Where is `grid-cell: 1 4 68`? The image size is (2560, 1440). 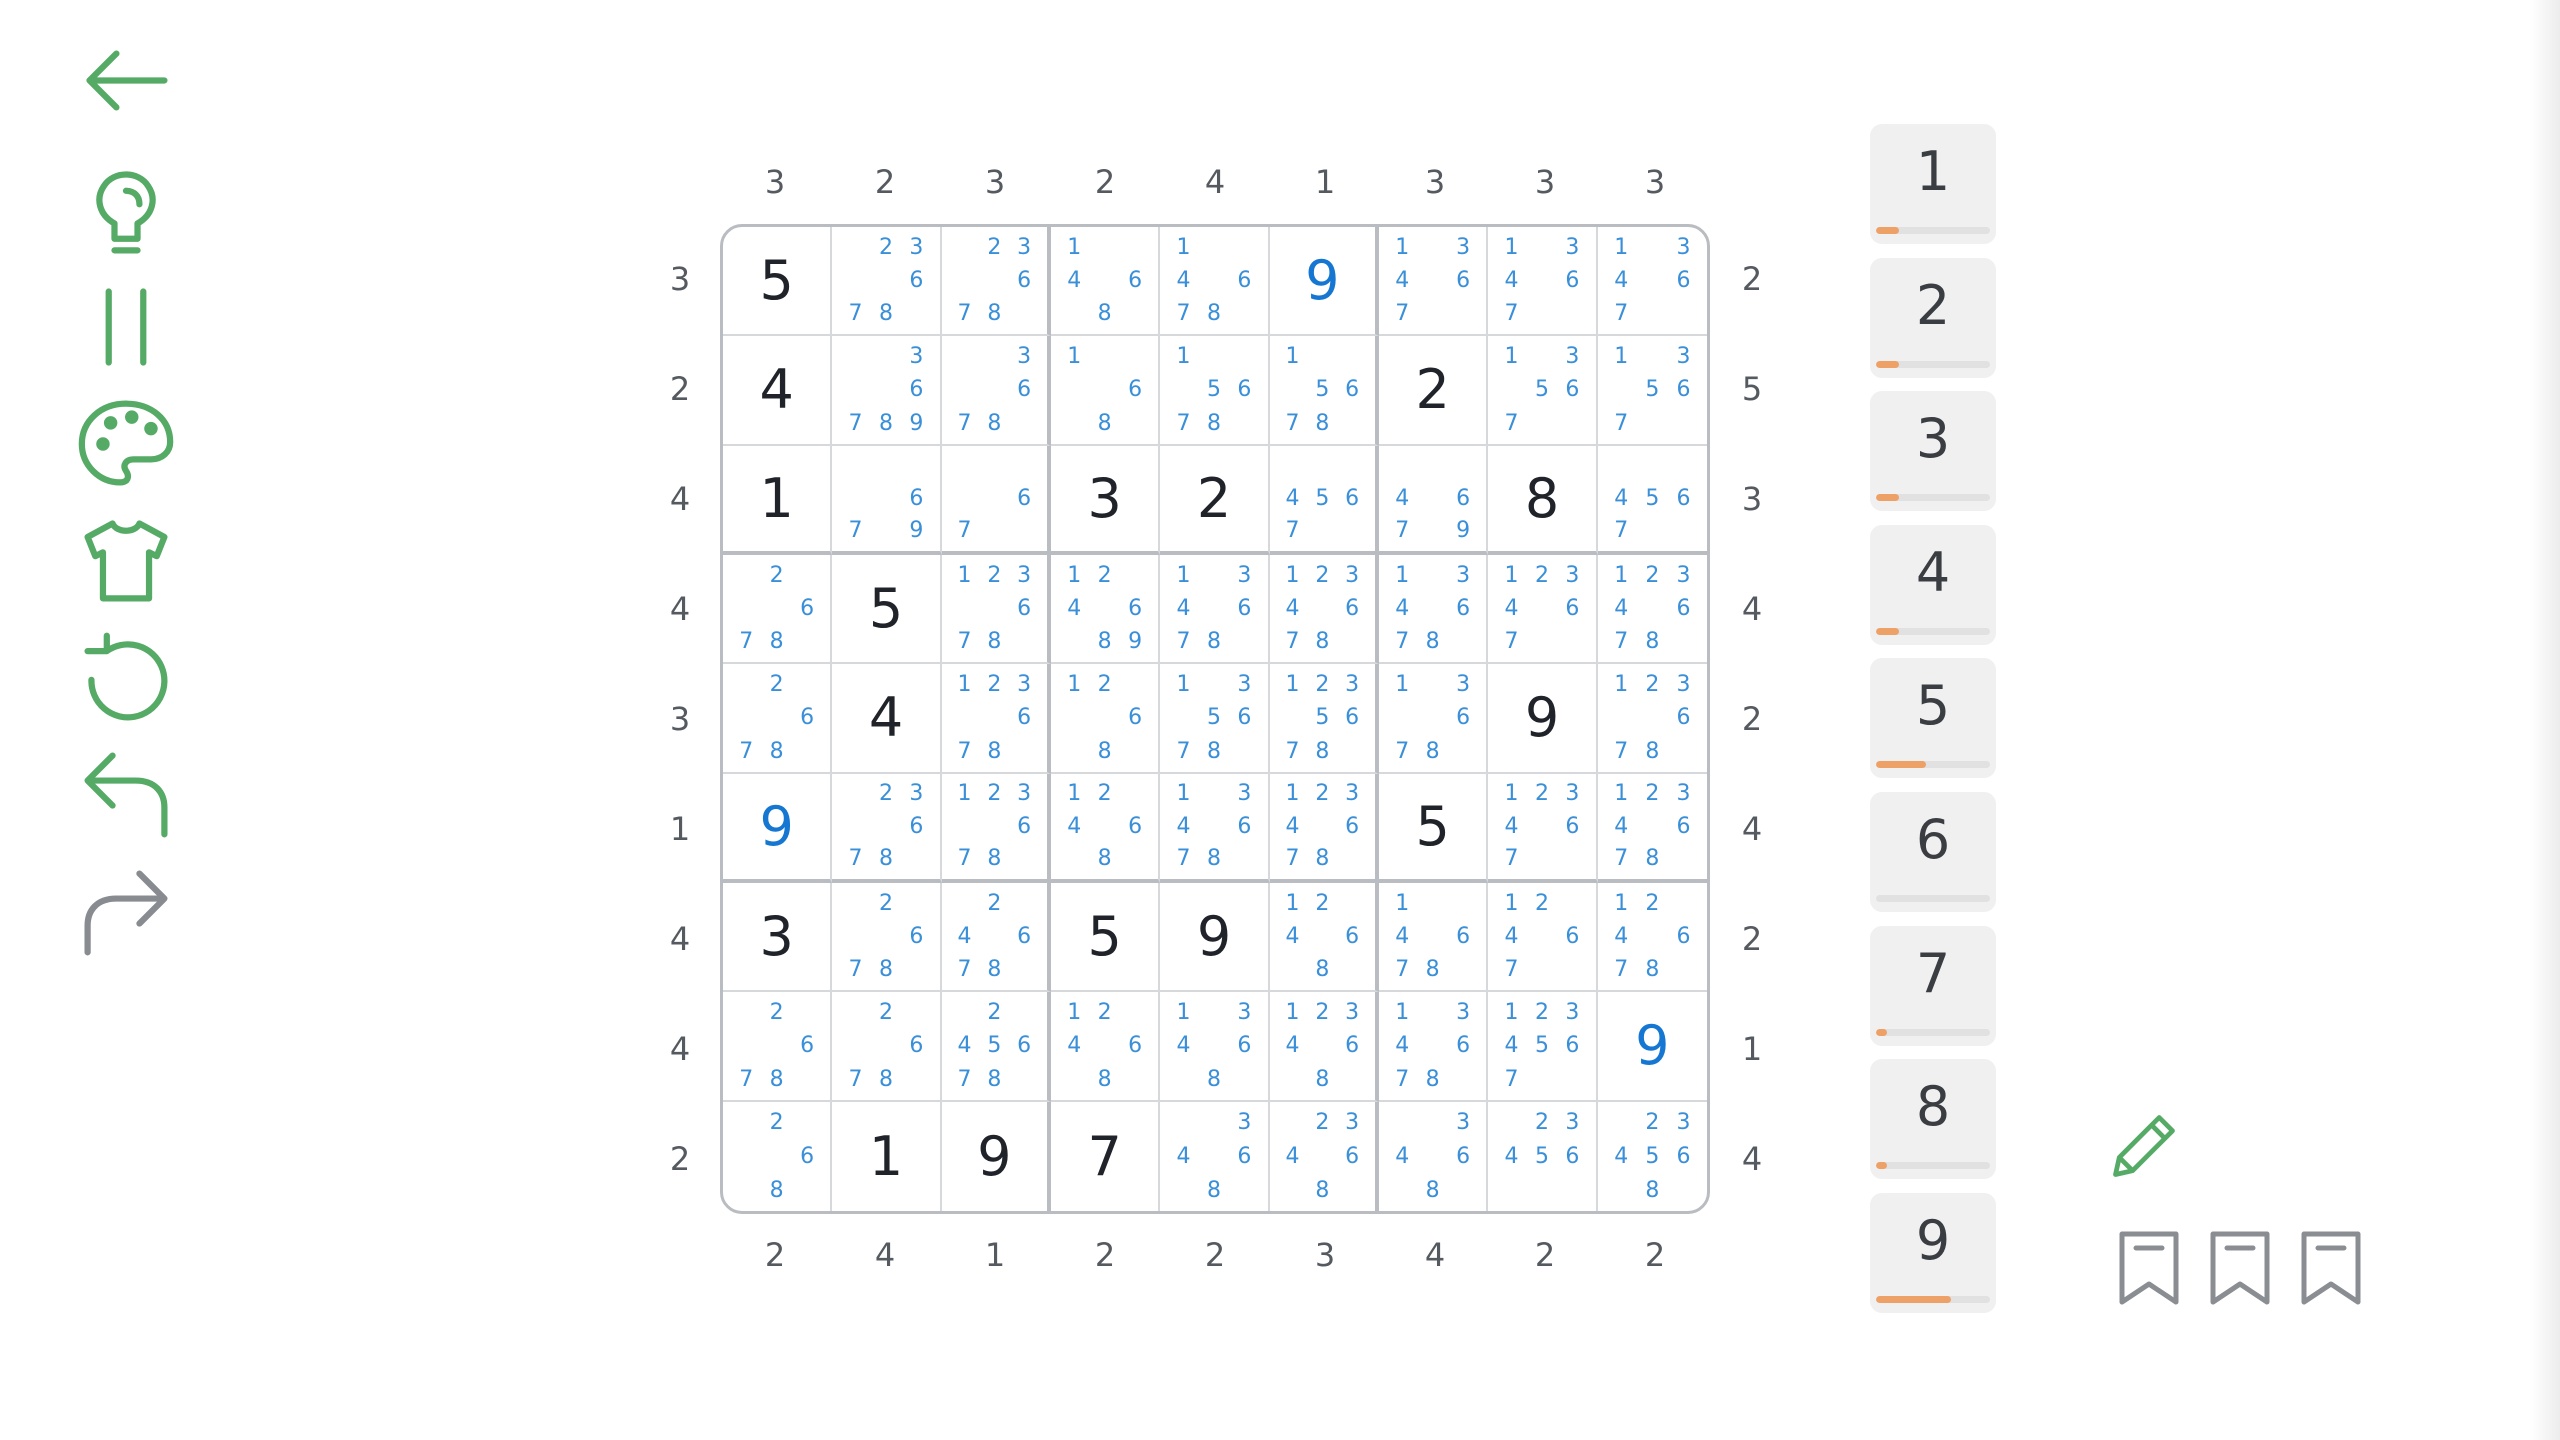 grid-cell: 1 4 68 is located at coordinates (1106, 282).